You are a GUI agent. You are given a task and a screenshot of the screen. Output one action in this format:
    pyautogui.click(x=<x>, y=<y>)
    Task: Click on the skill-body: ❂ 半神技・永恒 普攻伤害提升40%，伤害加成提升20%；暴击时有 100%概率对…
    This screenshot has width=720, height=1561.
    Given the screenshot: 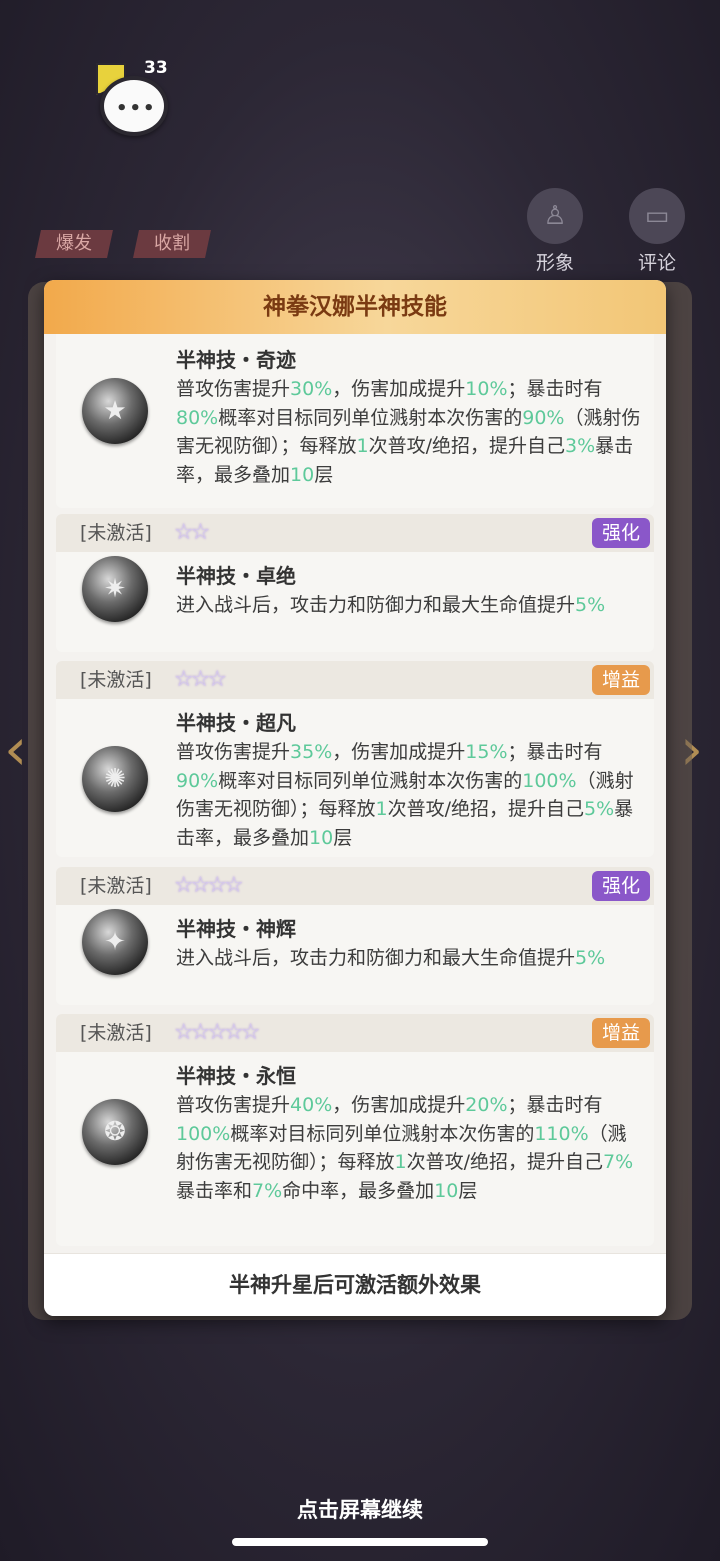 What is the action you would take?
    pyautogui.click(x=355, y=1132)
    